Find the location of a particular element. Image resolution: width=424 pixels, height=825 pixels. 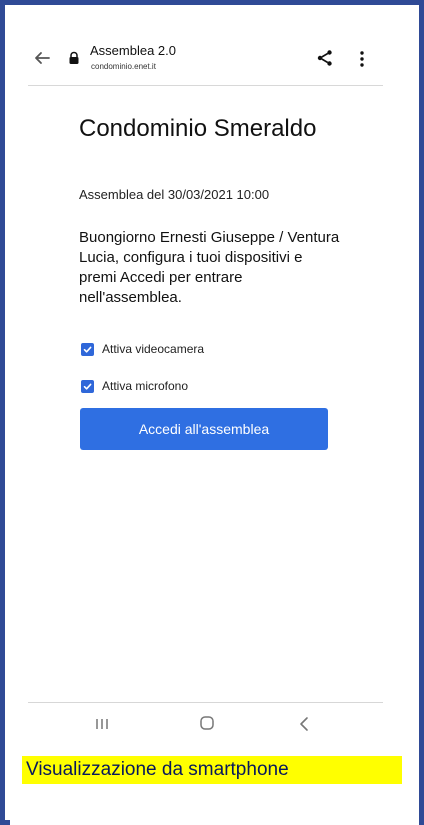

home-icon is located at coordinates (207, 723).